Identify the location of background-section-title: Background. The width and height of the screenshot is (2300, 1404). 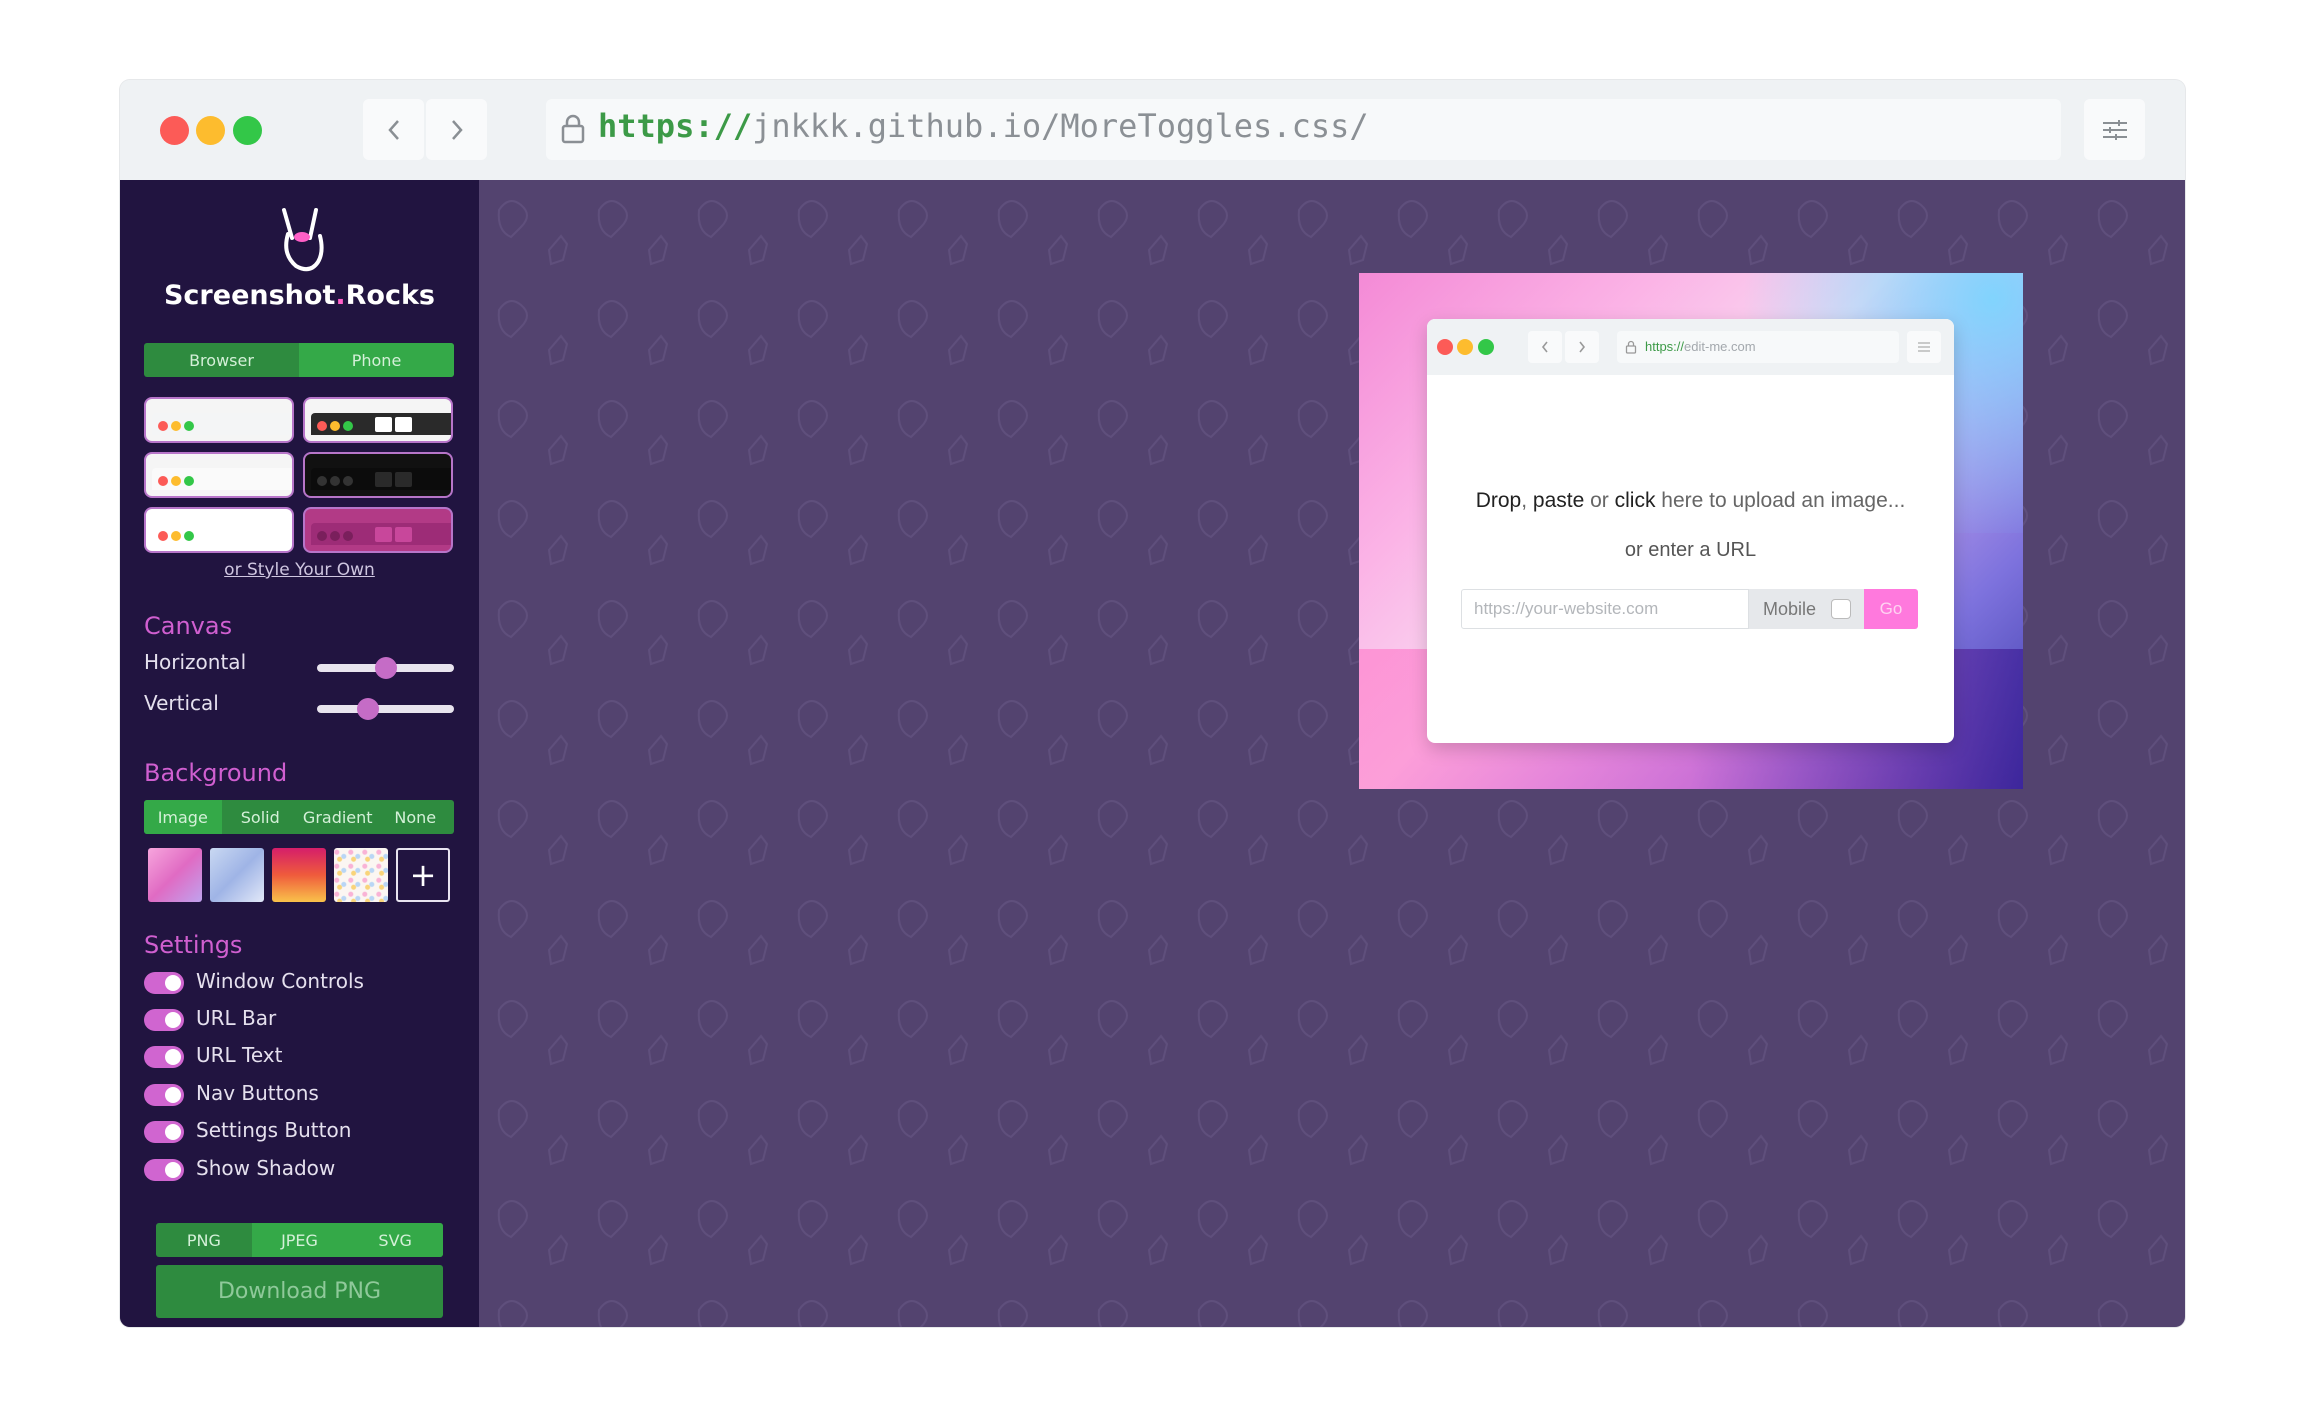
(216, 773).